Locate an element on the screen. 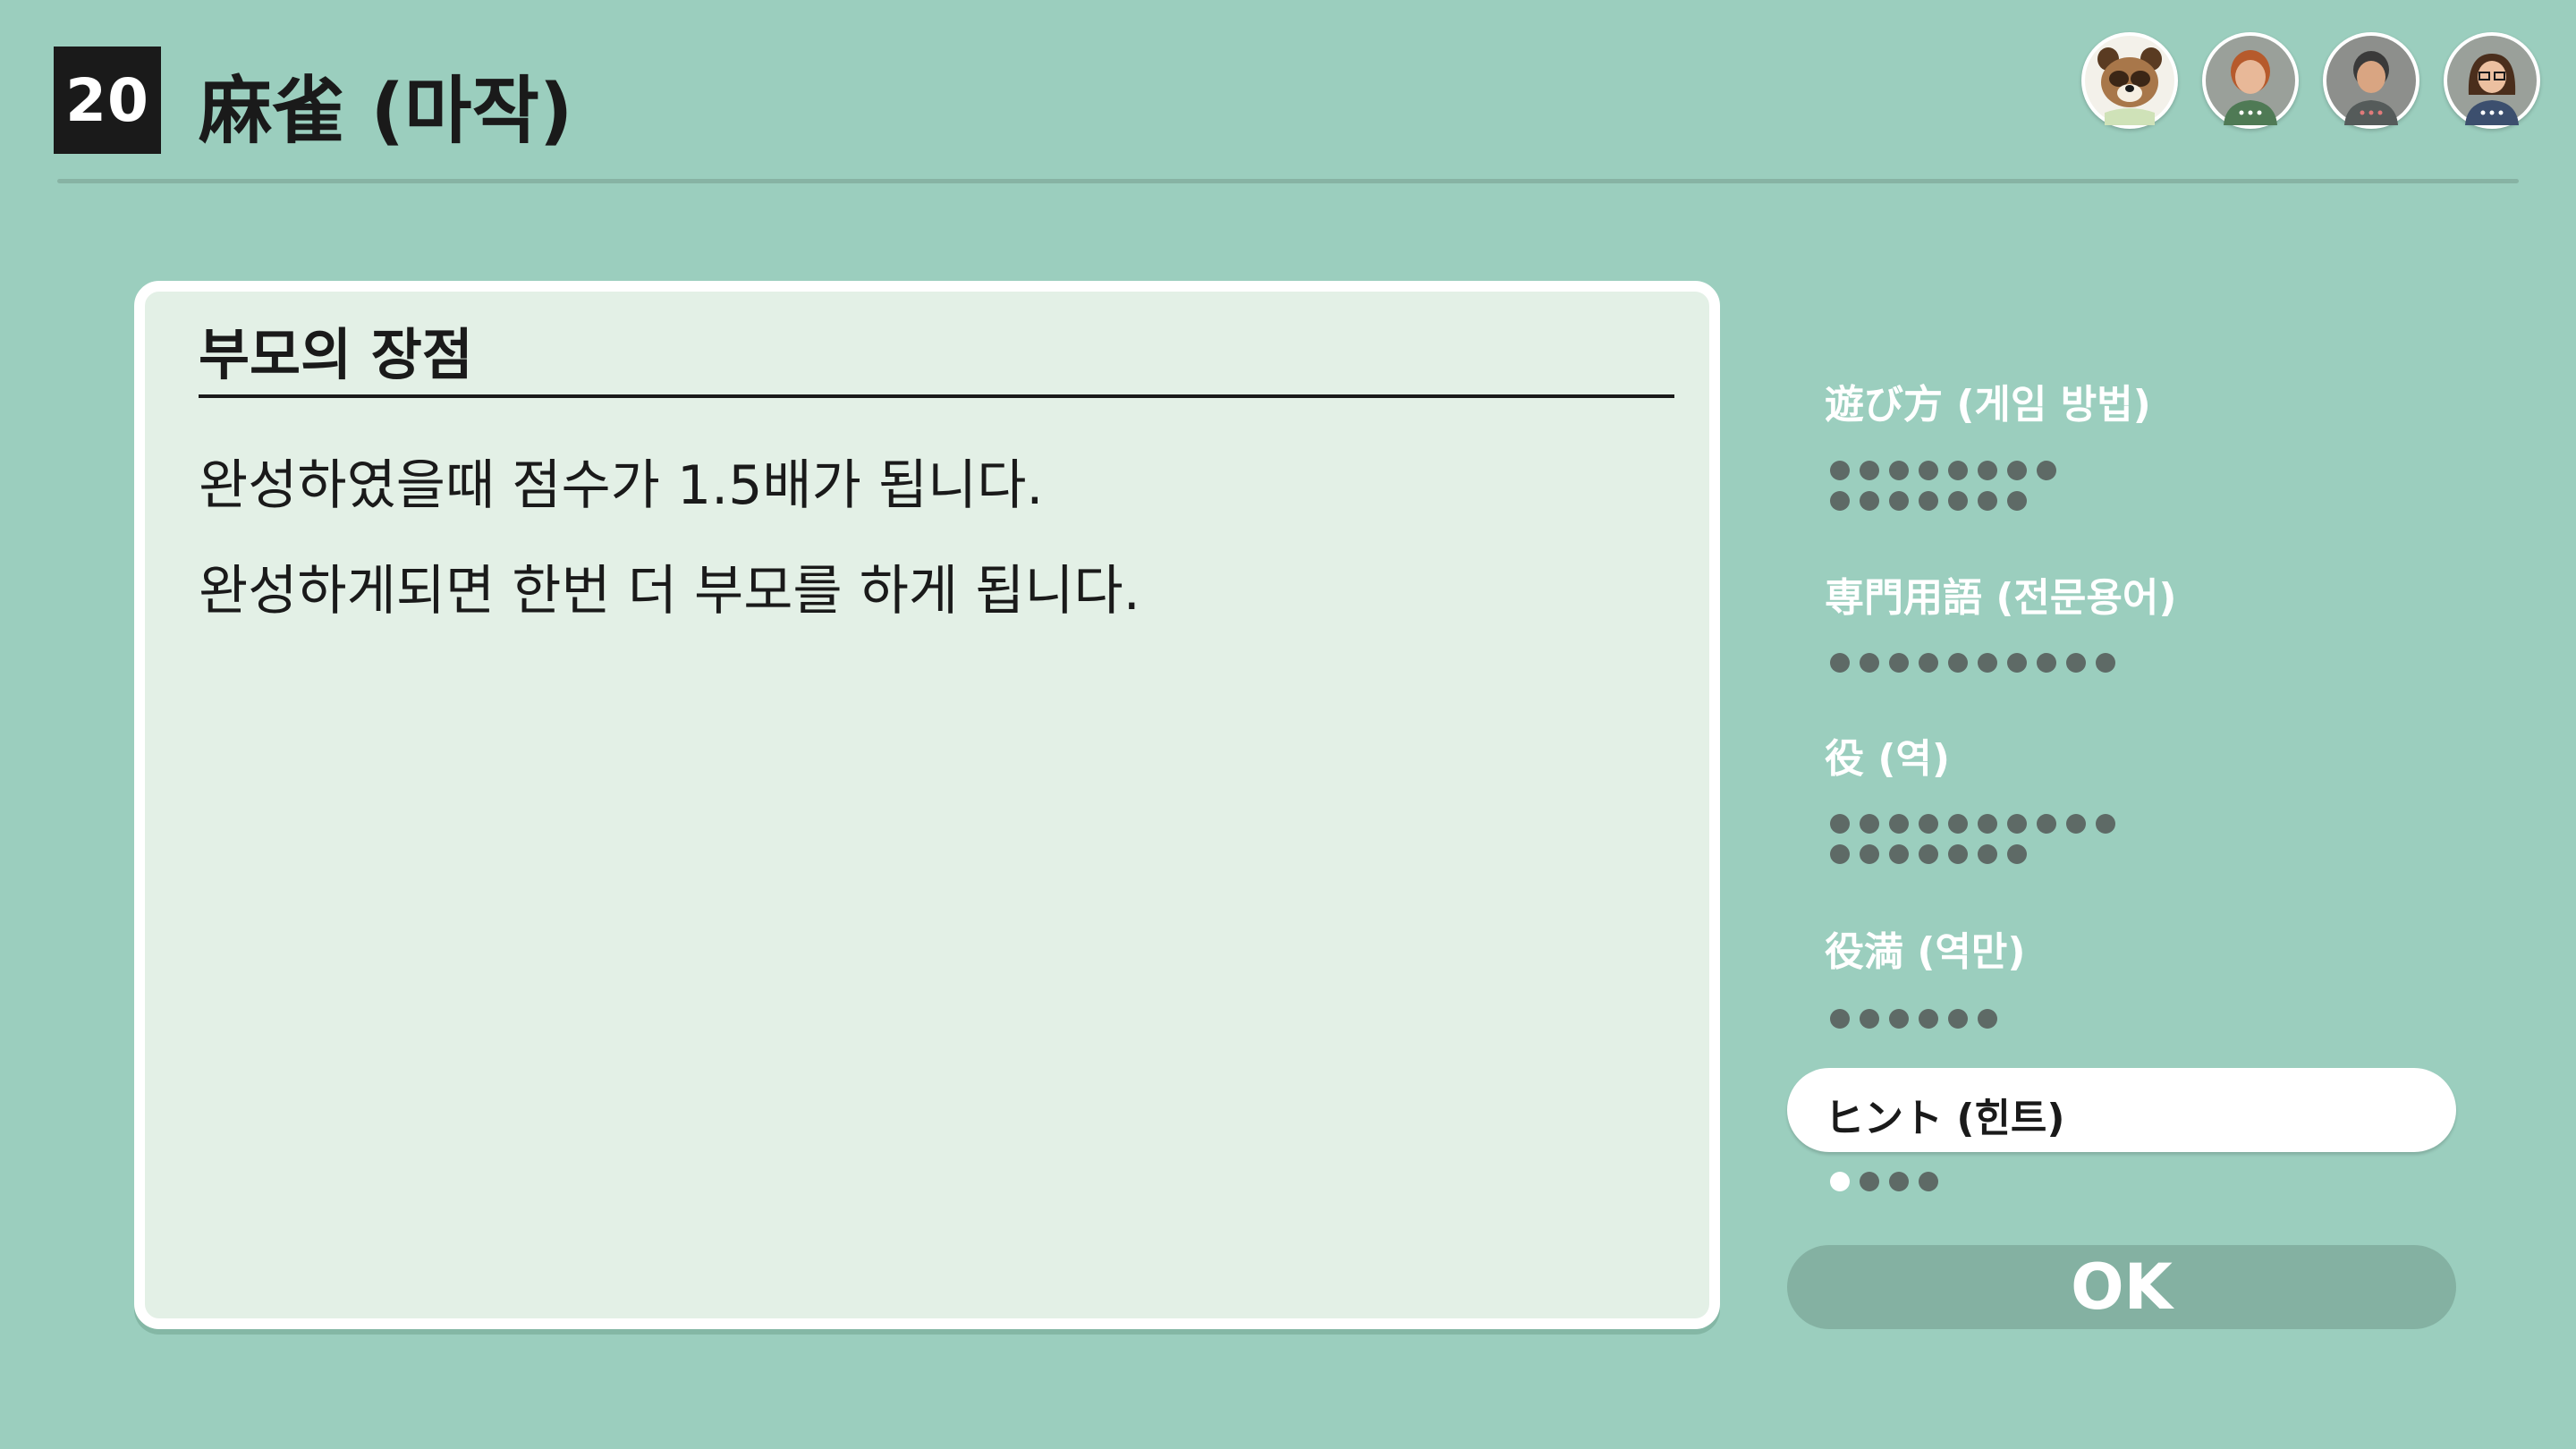 Image resolution: width=2576 pixels, height=1449 pixels. category-label: 役 (역) is located at coordinates (1888, 759).